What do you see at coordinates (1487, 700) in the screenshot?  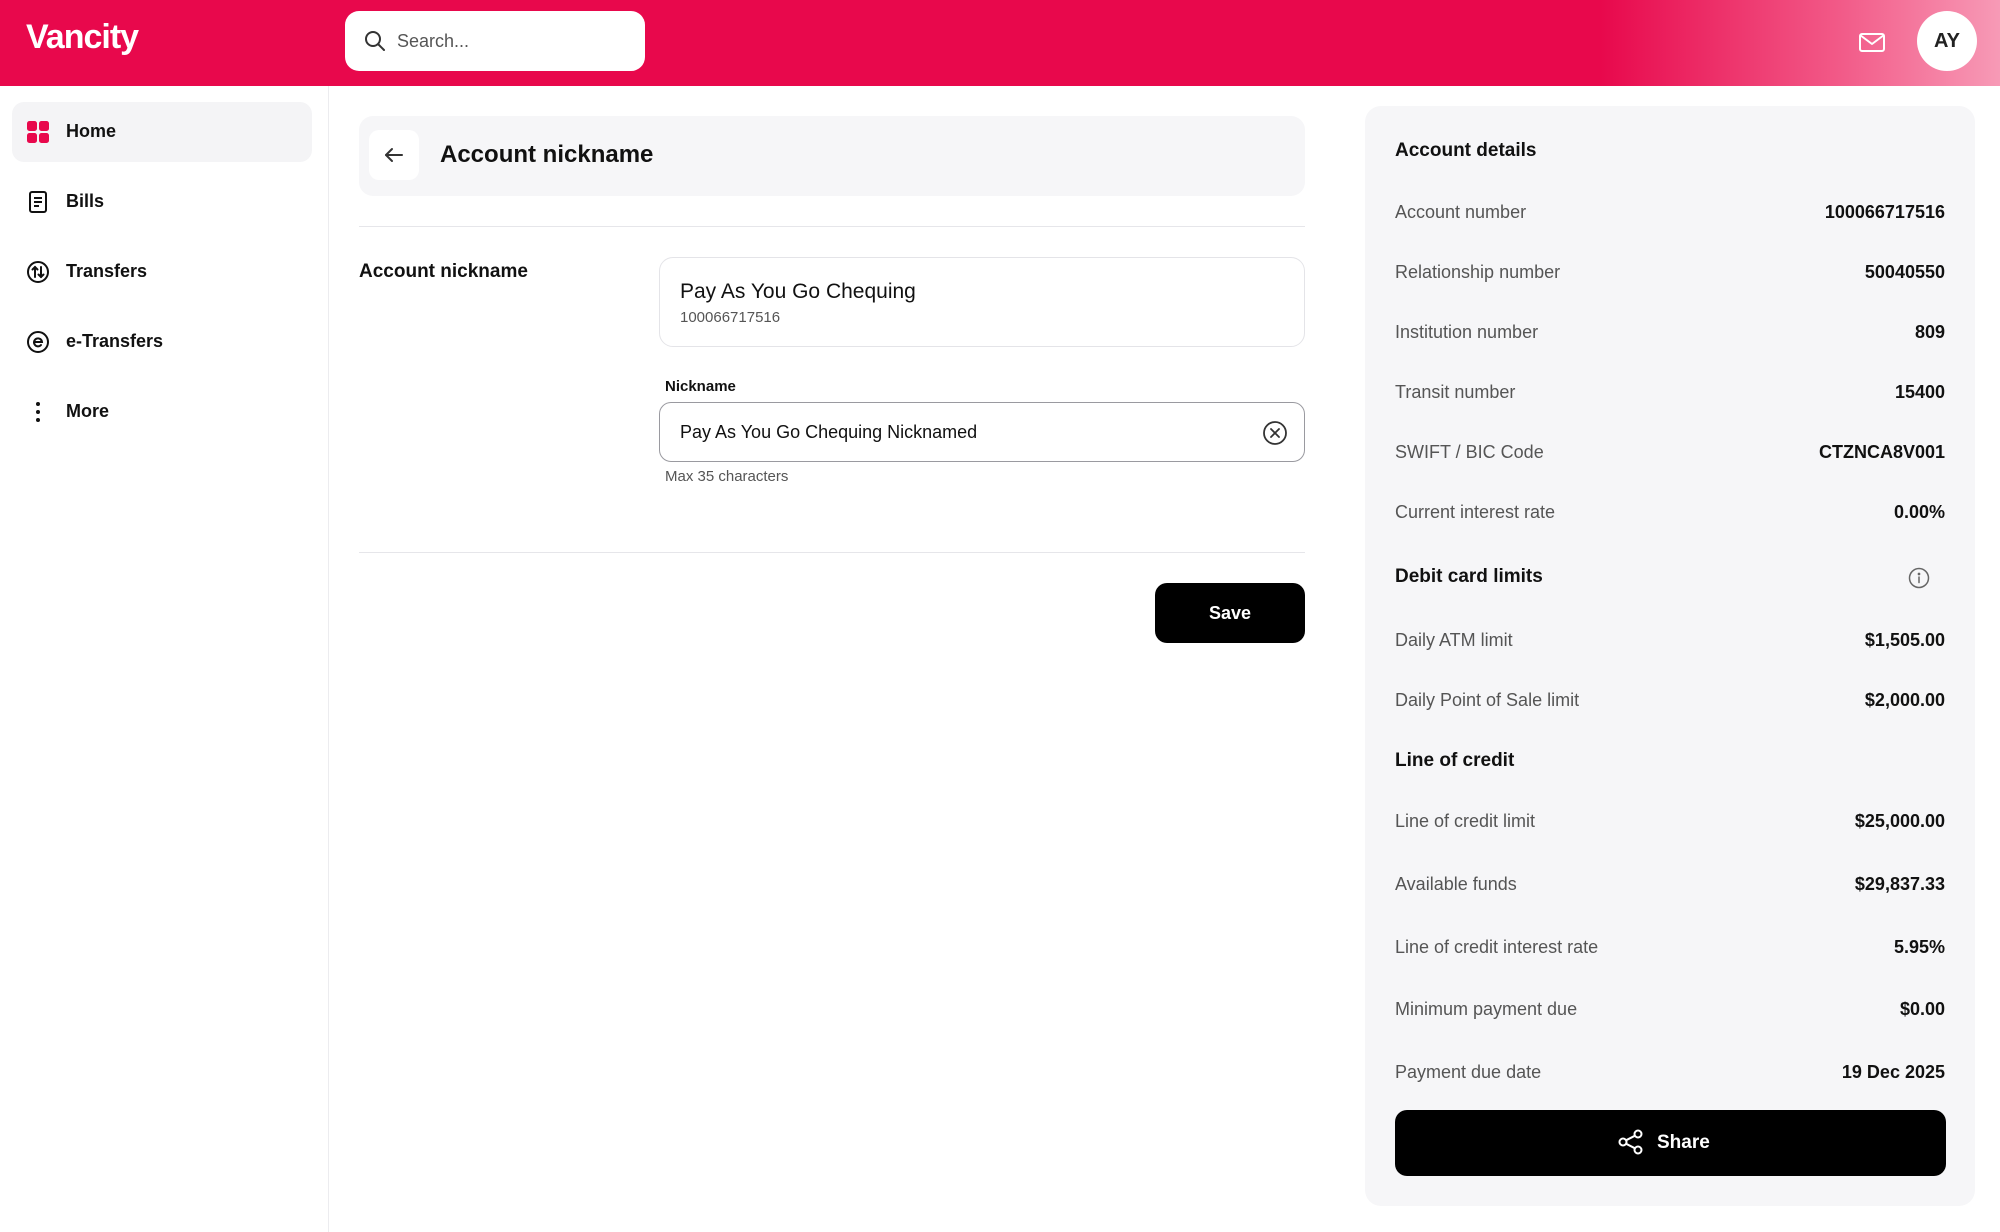 I see `detail-label: Daily Point of Sale limit` at bounding box center [1487, 700].